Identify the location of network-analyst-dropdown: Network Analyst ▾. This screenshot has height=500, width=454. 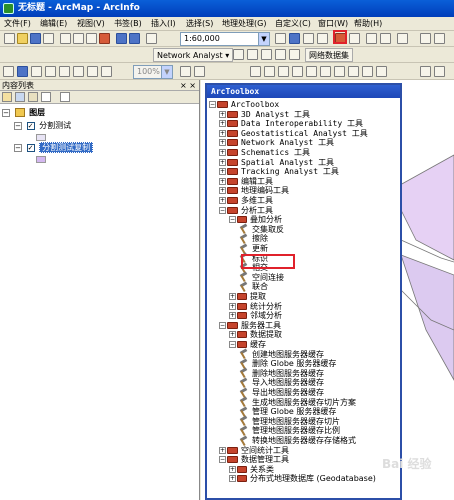
(193, 55).